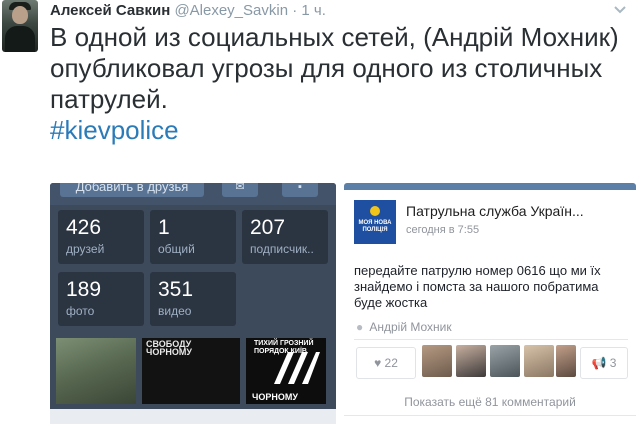 Image resolution: width=636 pixels, height=424 pixels. What do you see at coordinates (169, 348) in the screenshot?
I see `poster-text: СВОБОДУ ЧОРНОМУ` at bounding box center [169, 348].